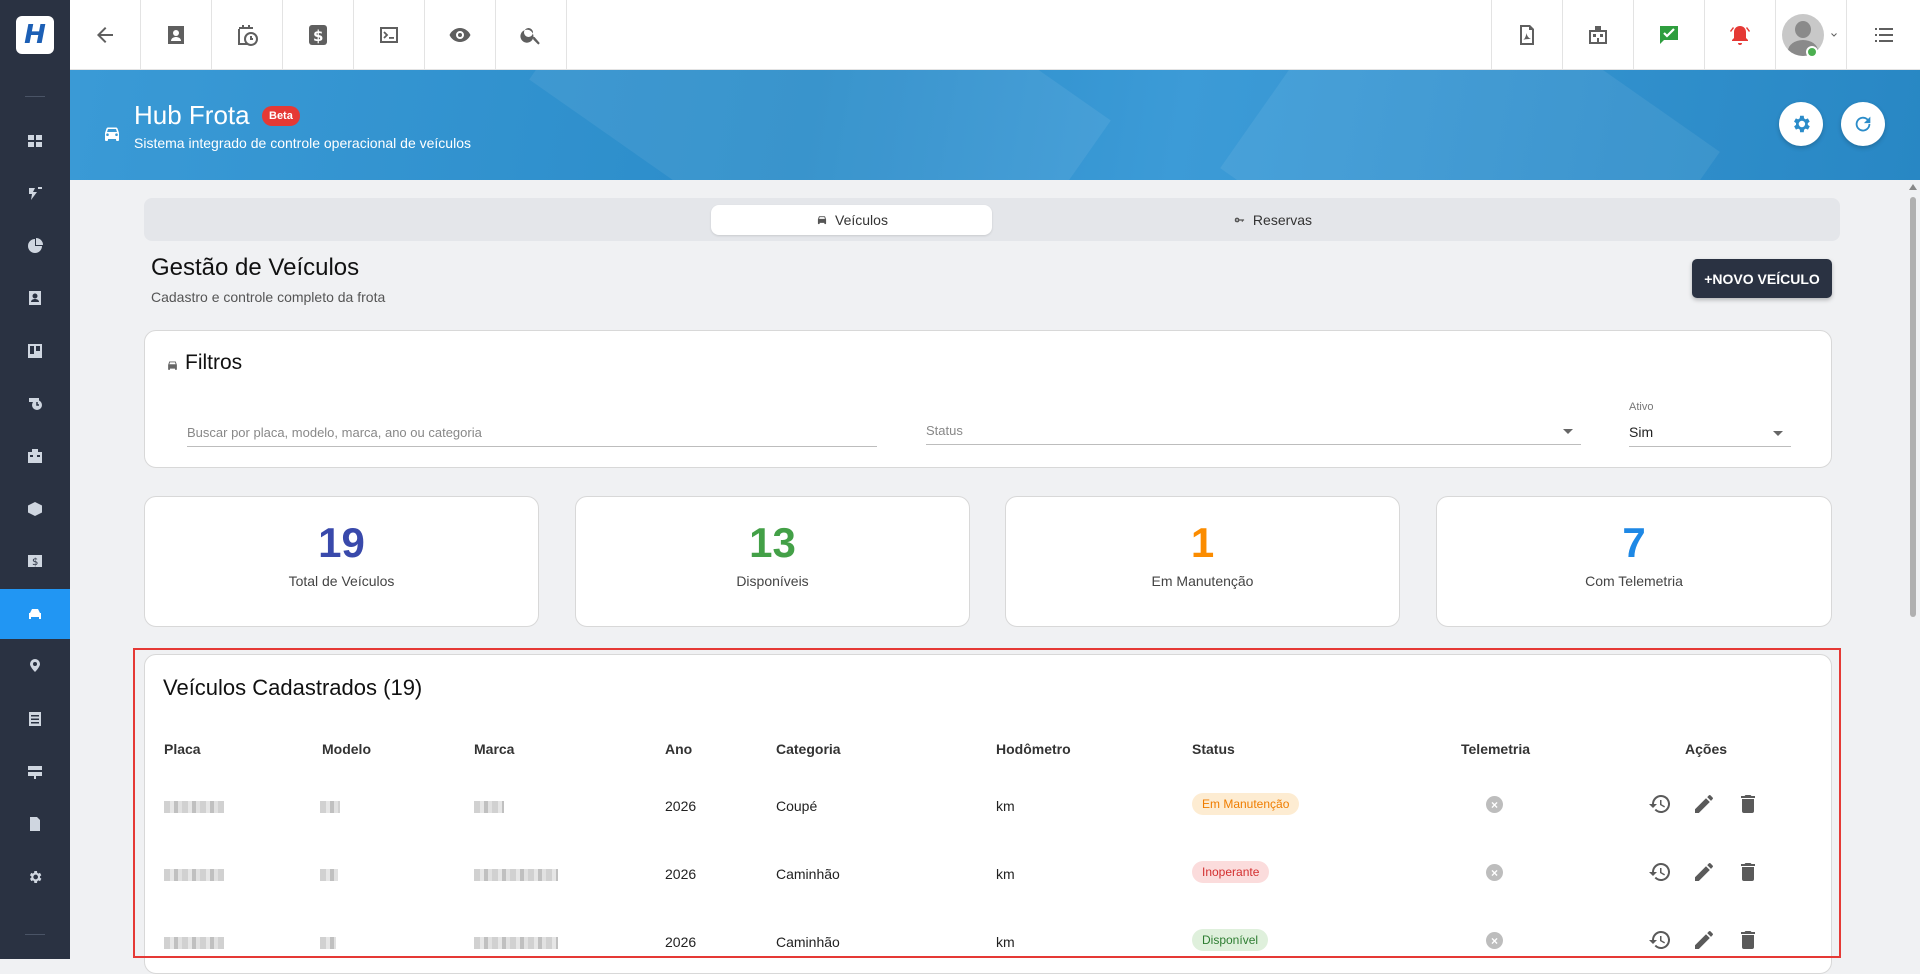 The height and width of the screenshot is (974, 1920). I want to click on view-button, so click(460, 35).